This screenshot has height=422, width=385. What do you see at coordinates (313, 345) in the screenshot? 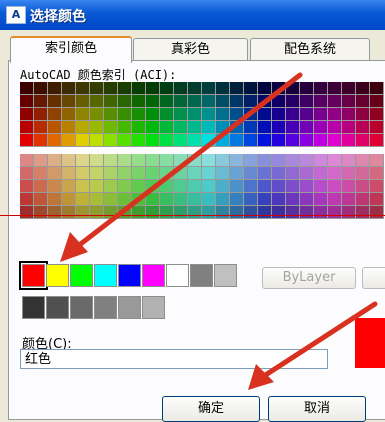
I see `annotation-arrow-to-ok` at bounding box center [313, 345].